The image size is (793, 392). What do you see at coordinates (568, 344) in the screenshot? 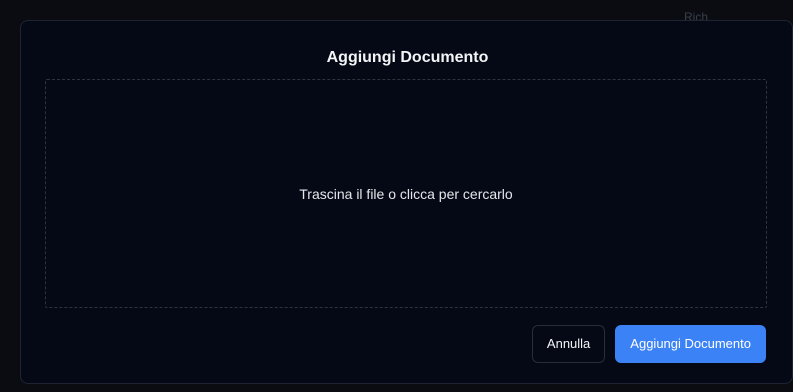
I see `cancel-button: Annulla` at bounding box center [568, 344].